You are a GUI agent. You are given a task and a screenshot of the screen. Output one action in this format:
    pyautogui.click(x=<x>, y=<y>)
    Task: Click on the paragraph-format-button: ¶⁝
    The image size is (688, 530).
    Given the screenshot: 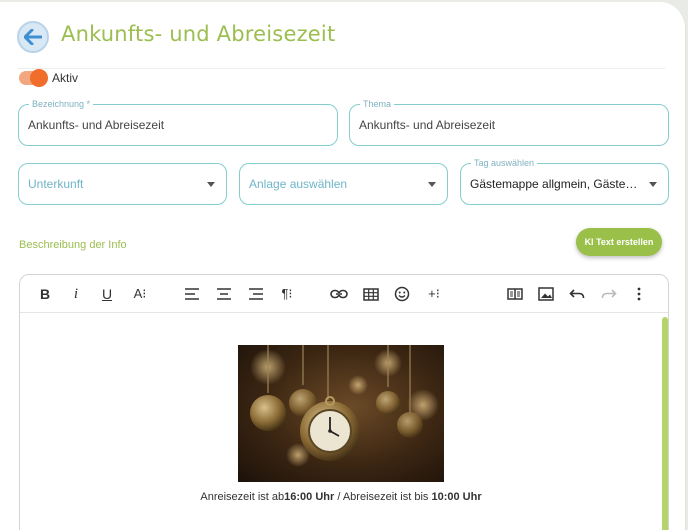 What is the action you would take?
    pyautogui.click(x=287, y=294)
    